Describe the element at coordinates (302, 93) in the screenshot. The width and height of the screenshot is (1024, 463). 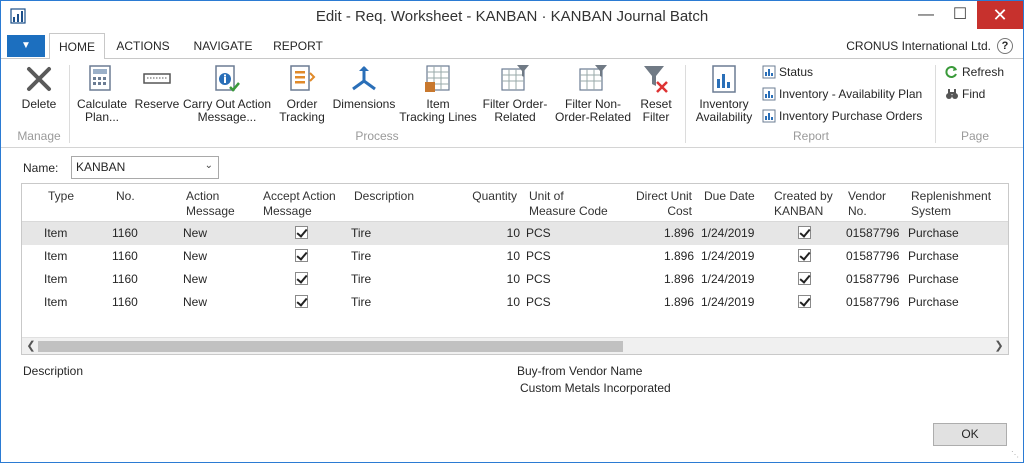
I see `order-tracking-button: Order Tracking` at that location.